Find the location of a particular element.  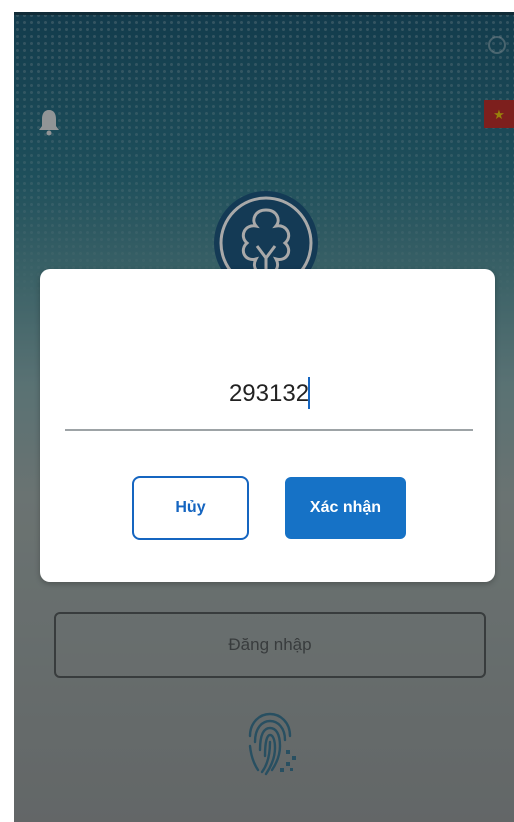

text-cursor is located at coordinates (309, 393).